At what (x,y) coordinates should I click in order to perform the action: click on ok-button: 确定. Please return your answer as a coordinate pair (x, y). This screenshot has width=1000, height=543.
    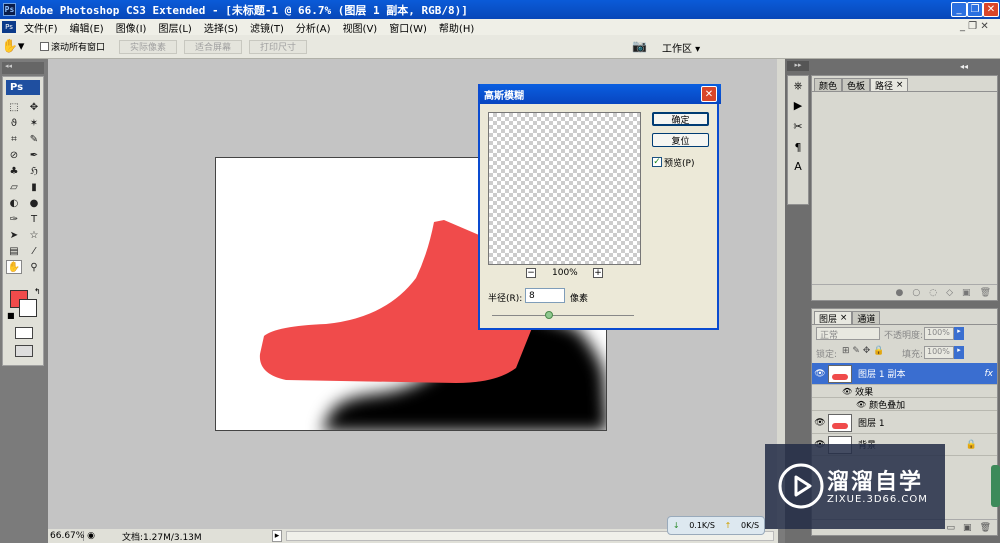
    Looking at the image, I should click on (680, 119).